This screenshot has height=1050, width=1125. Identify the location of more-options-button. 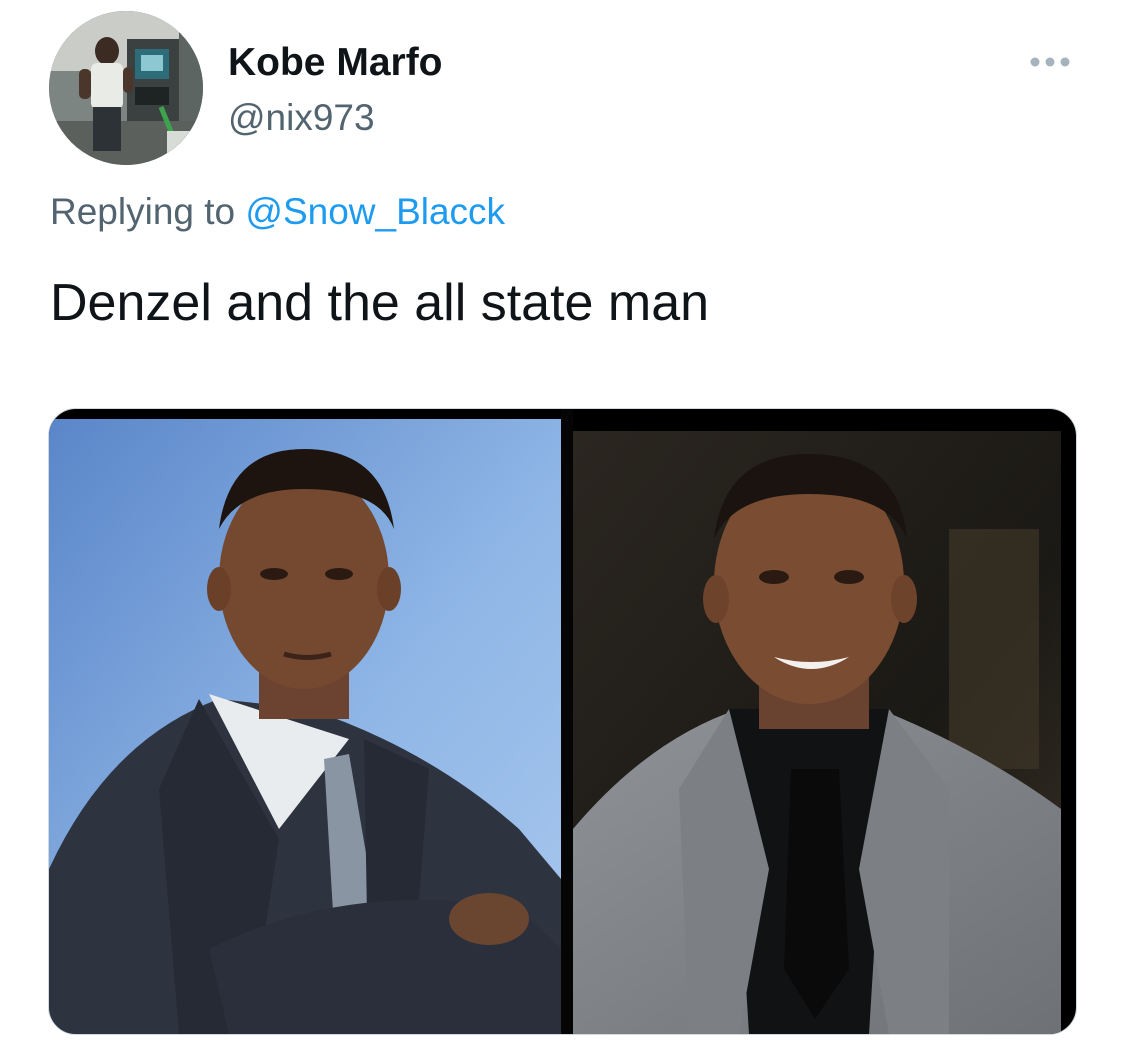
(1050, 62).